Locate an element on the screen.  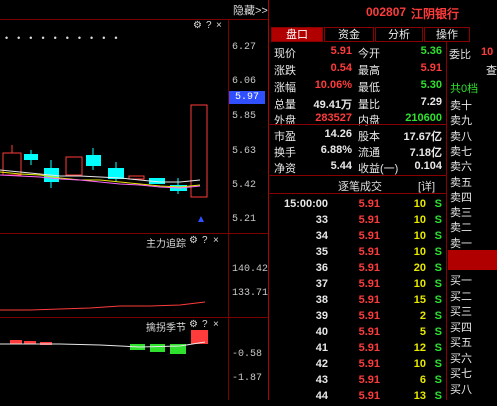
quote-value: 283527 is located at coordinates (333, 118).